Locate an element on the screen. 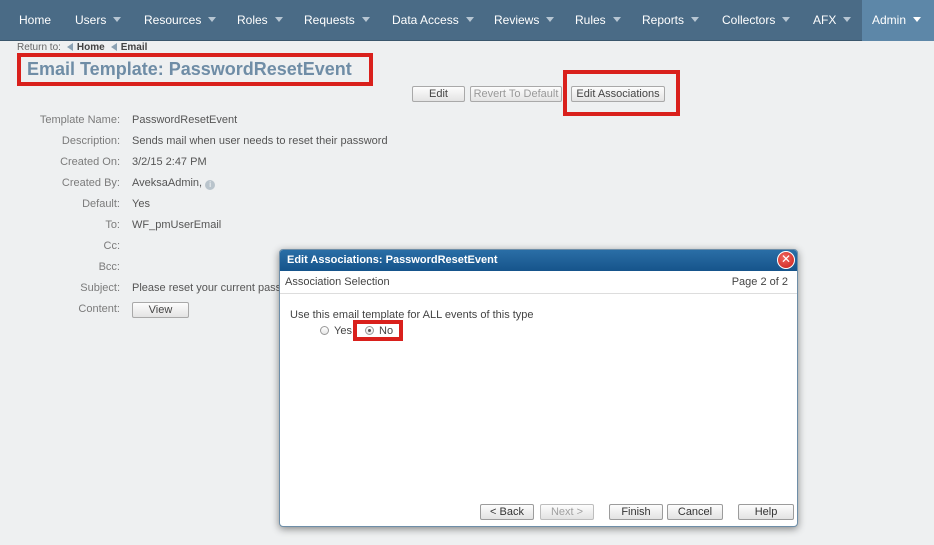 This screenshot has width=934, height=545. nav-label: Reviews is located at coordinates (517, 20).